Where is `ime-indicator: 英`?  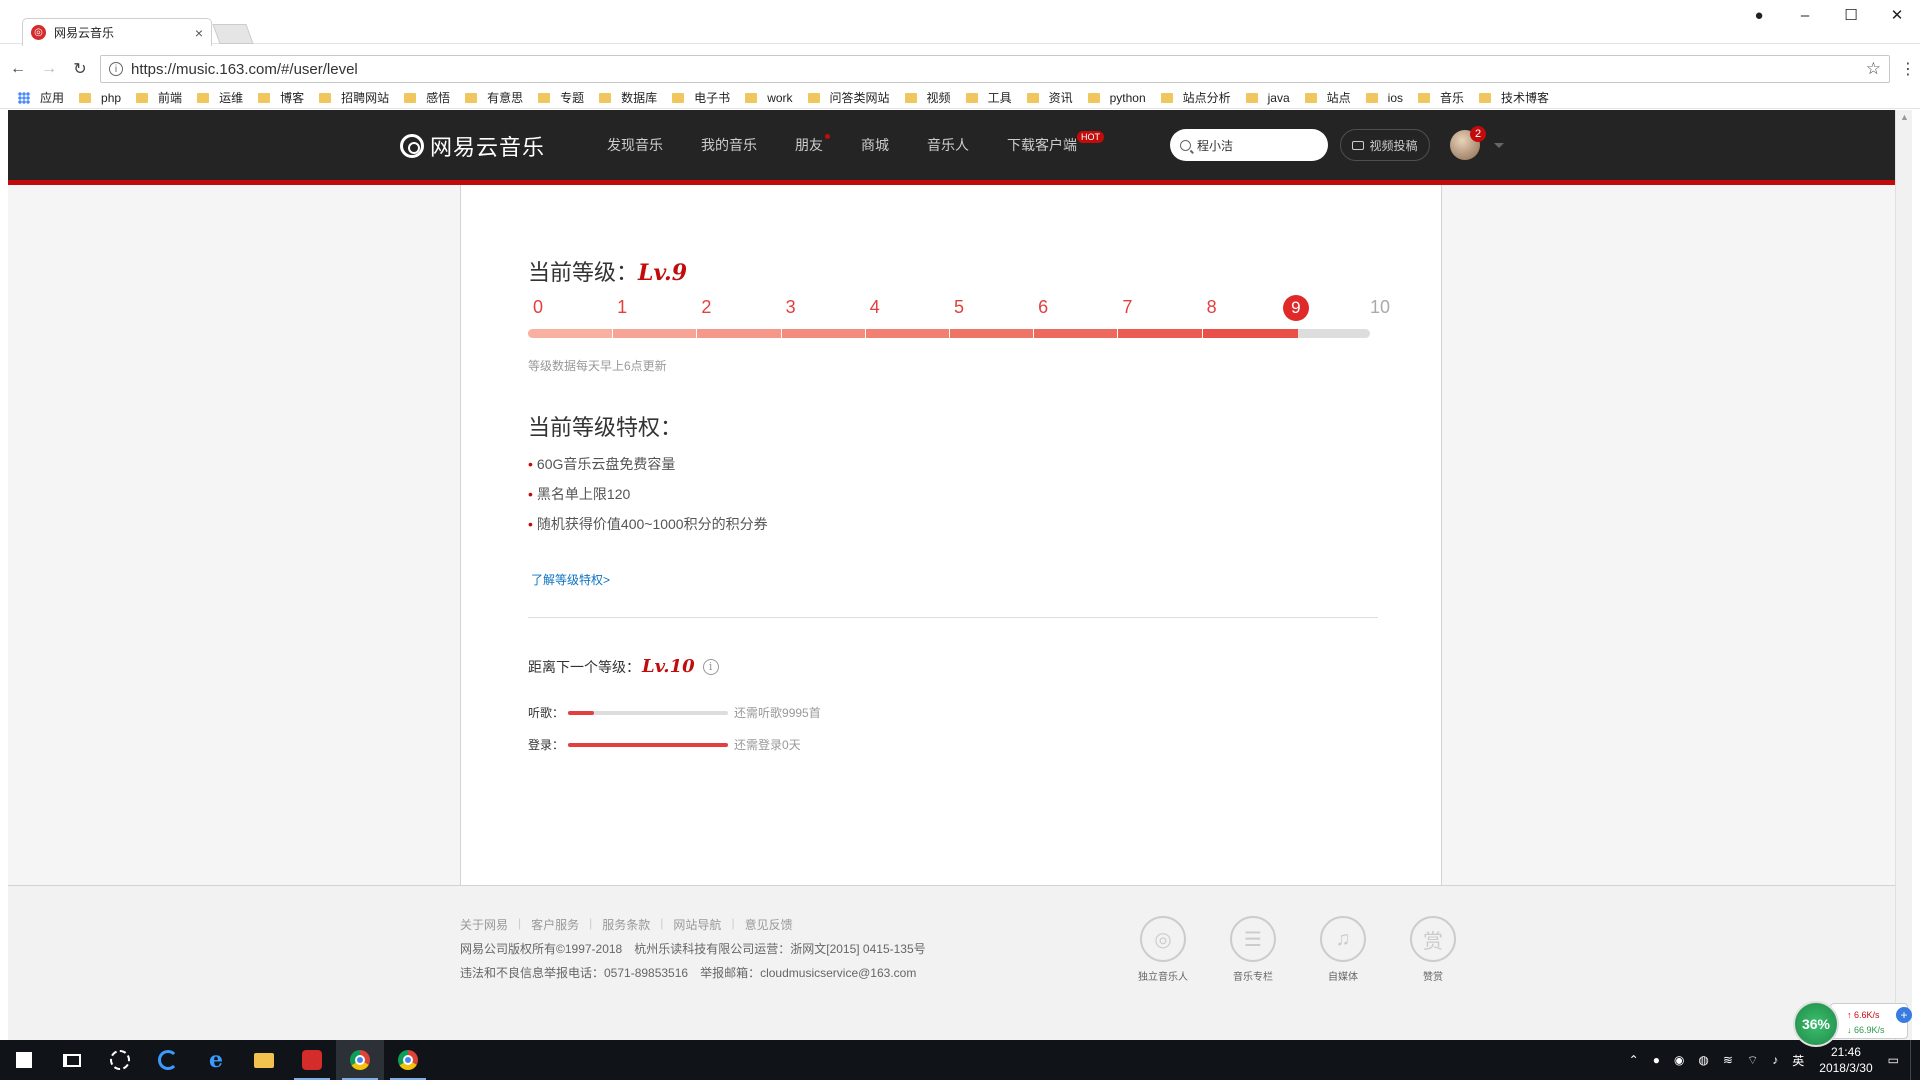
ime-indicator: 英 is located at coordinates (1798, 1060).